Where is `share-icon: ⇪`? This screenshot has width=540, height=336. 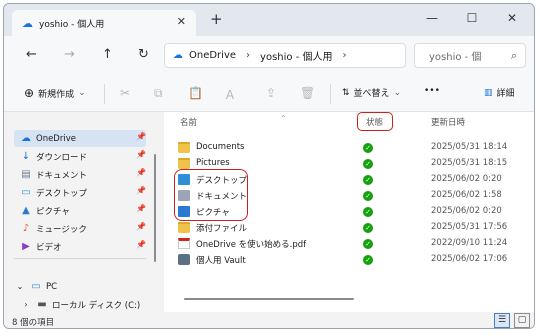 share-icon: ⇪ is located at coordinates (271, 93).